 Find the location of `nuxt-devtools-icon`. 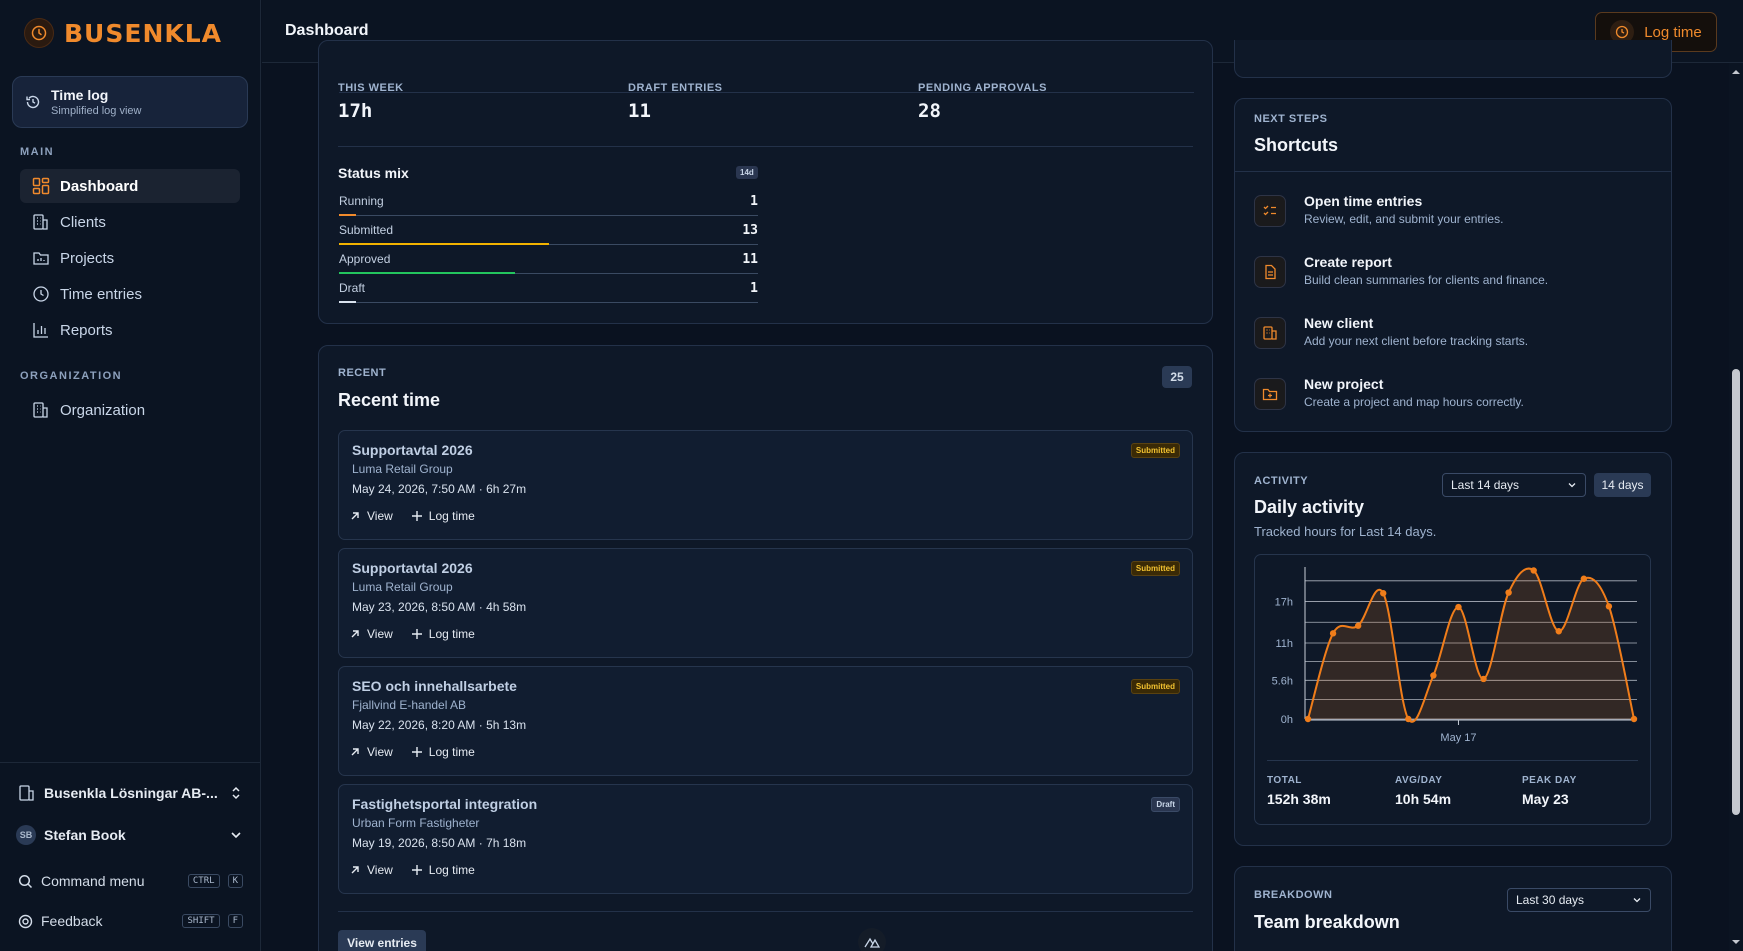

nuxt-devtools-icon is located at coordinates (872, 939).